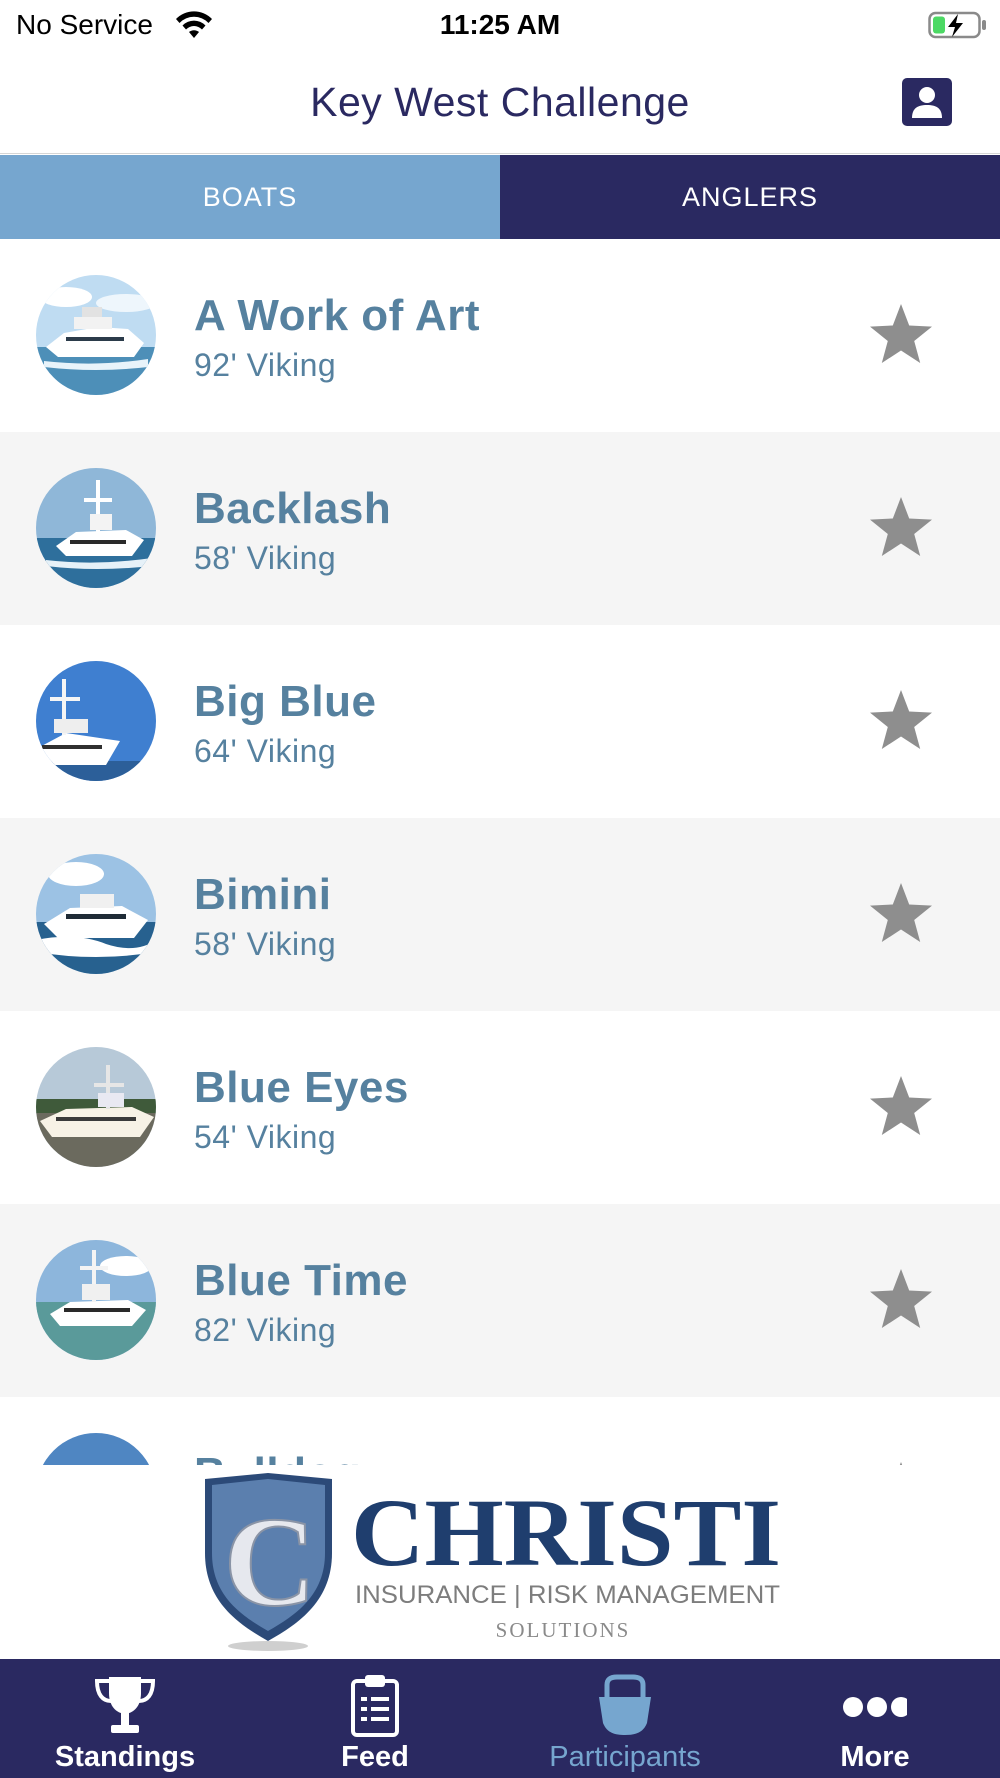 This screenshot has height=1778, width=1000. I want to click on profile-button, so click(927, 102).